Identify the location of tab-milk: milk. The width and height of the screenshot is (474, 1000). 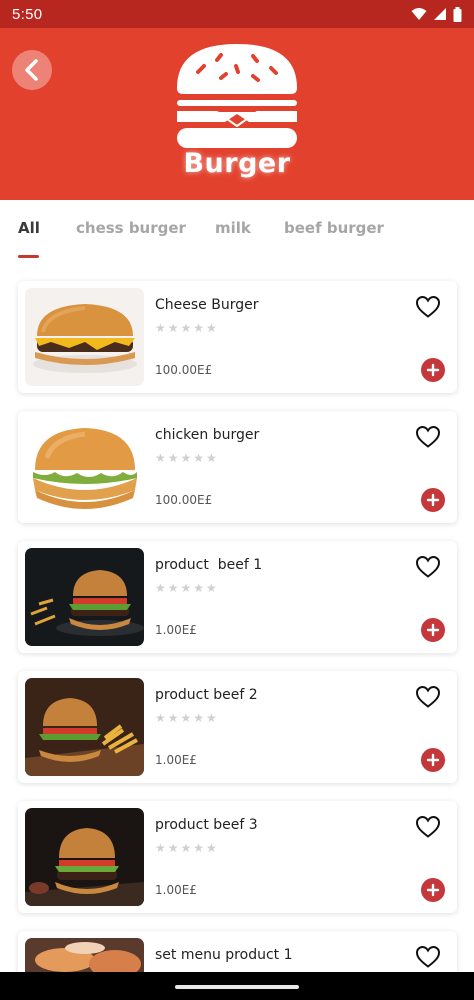
(233, 228).